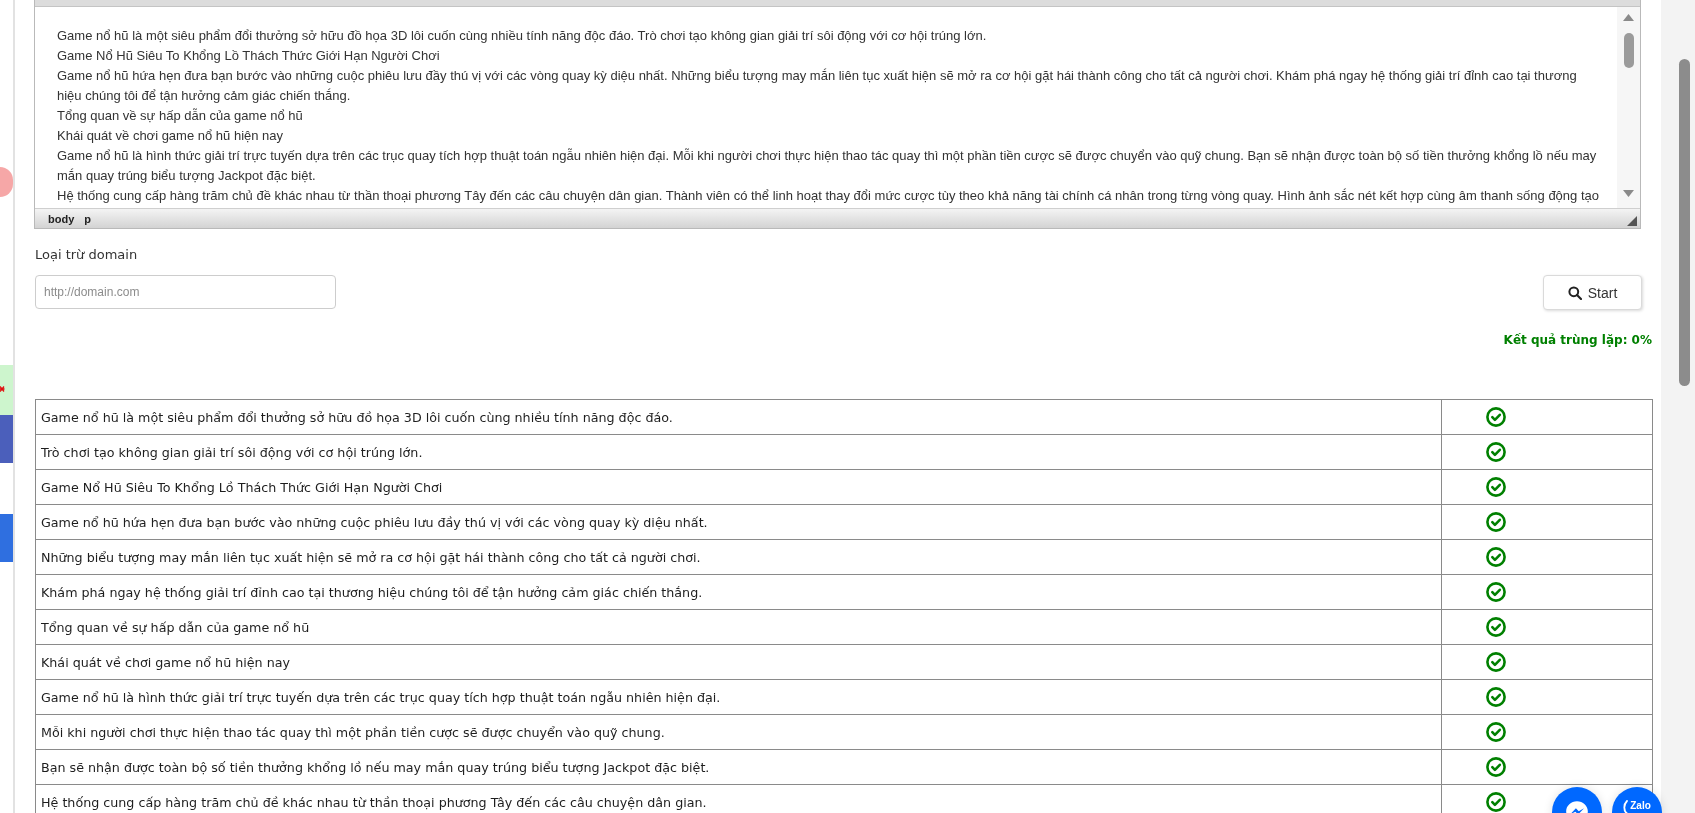 The height and width of the screenshot is (813, 1695). I want to click on table-cell: Hệ thống cung cấp hàng trăm chủ đề khác nhau từ thần thoại phương Tây đến các câu chuyện dân gian., so click(738, 798).